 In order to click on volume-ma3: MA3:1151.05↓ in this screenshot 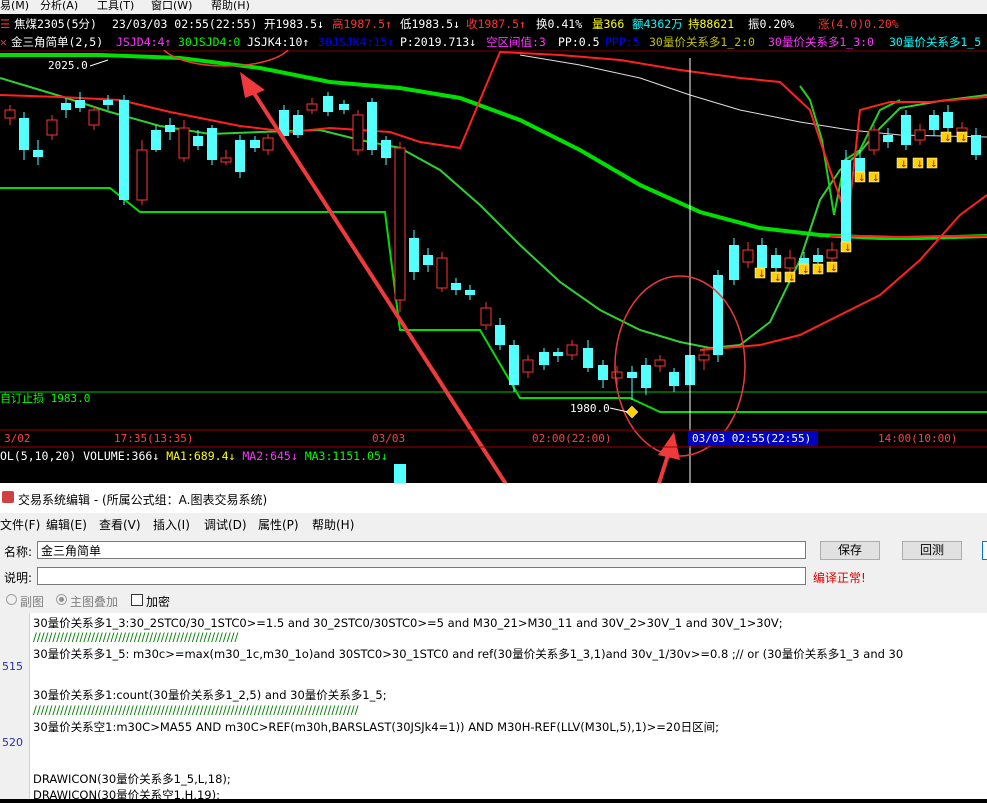, I will do `click(346, 456)`.